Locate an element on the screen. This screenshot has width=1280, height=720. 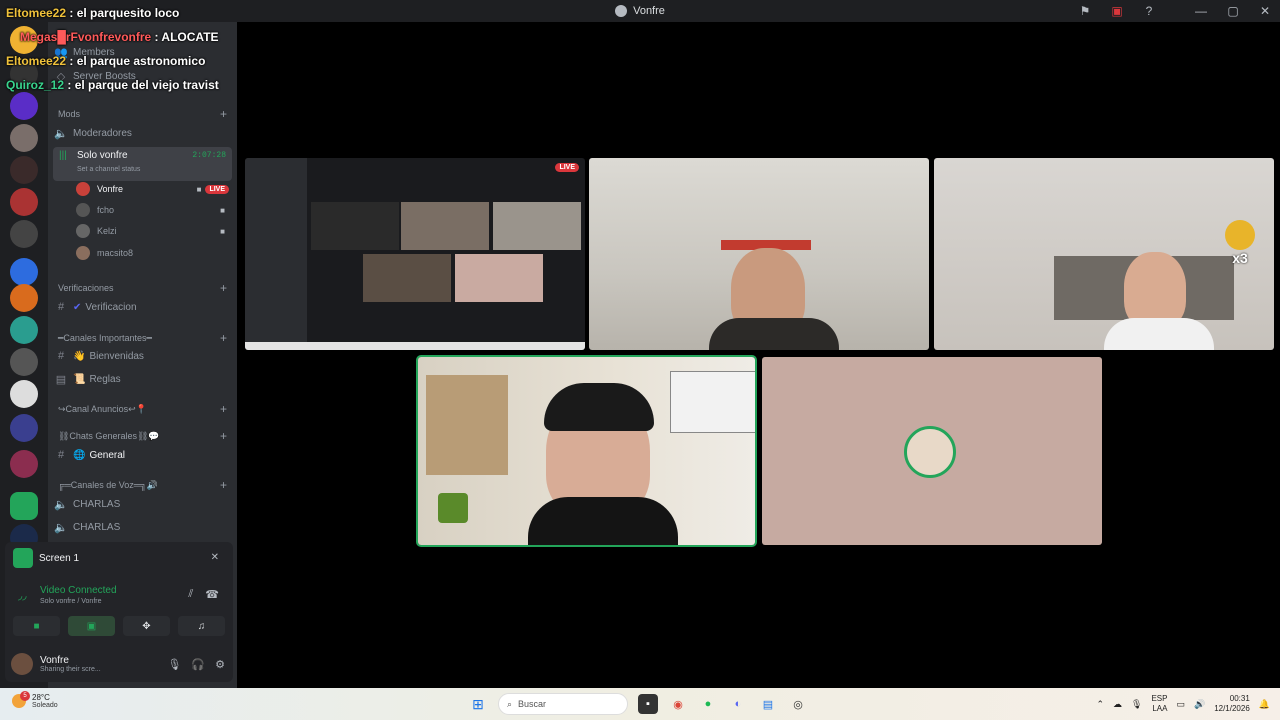
category-label: ━Canales Importantes━ is located at coordinates (105, 337).